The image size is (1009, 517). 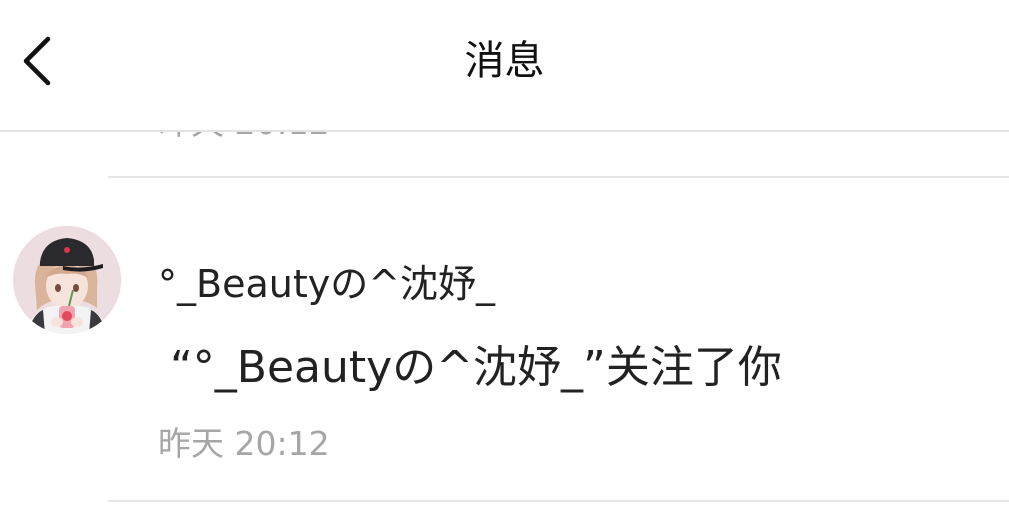 What do you see at coordinates (244, 443) in the screenshot?
I see `message-timestamp: 昨天 20:12` at bounding box center [244, 443].